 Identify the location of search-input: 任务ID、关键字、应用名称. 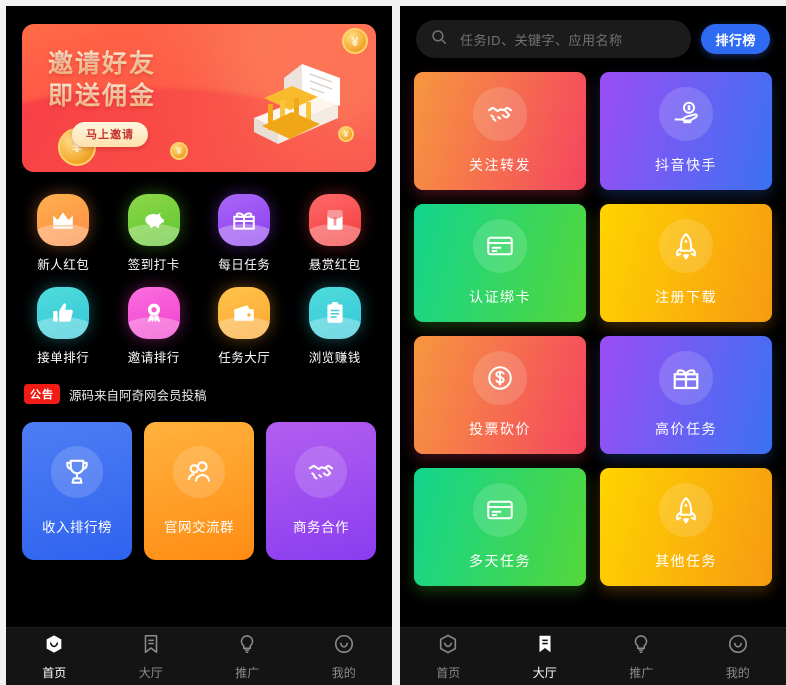
(554, 39).